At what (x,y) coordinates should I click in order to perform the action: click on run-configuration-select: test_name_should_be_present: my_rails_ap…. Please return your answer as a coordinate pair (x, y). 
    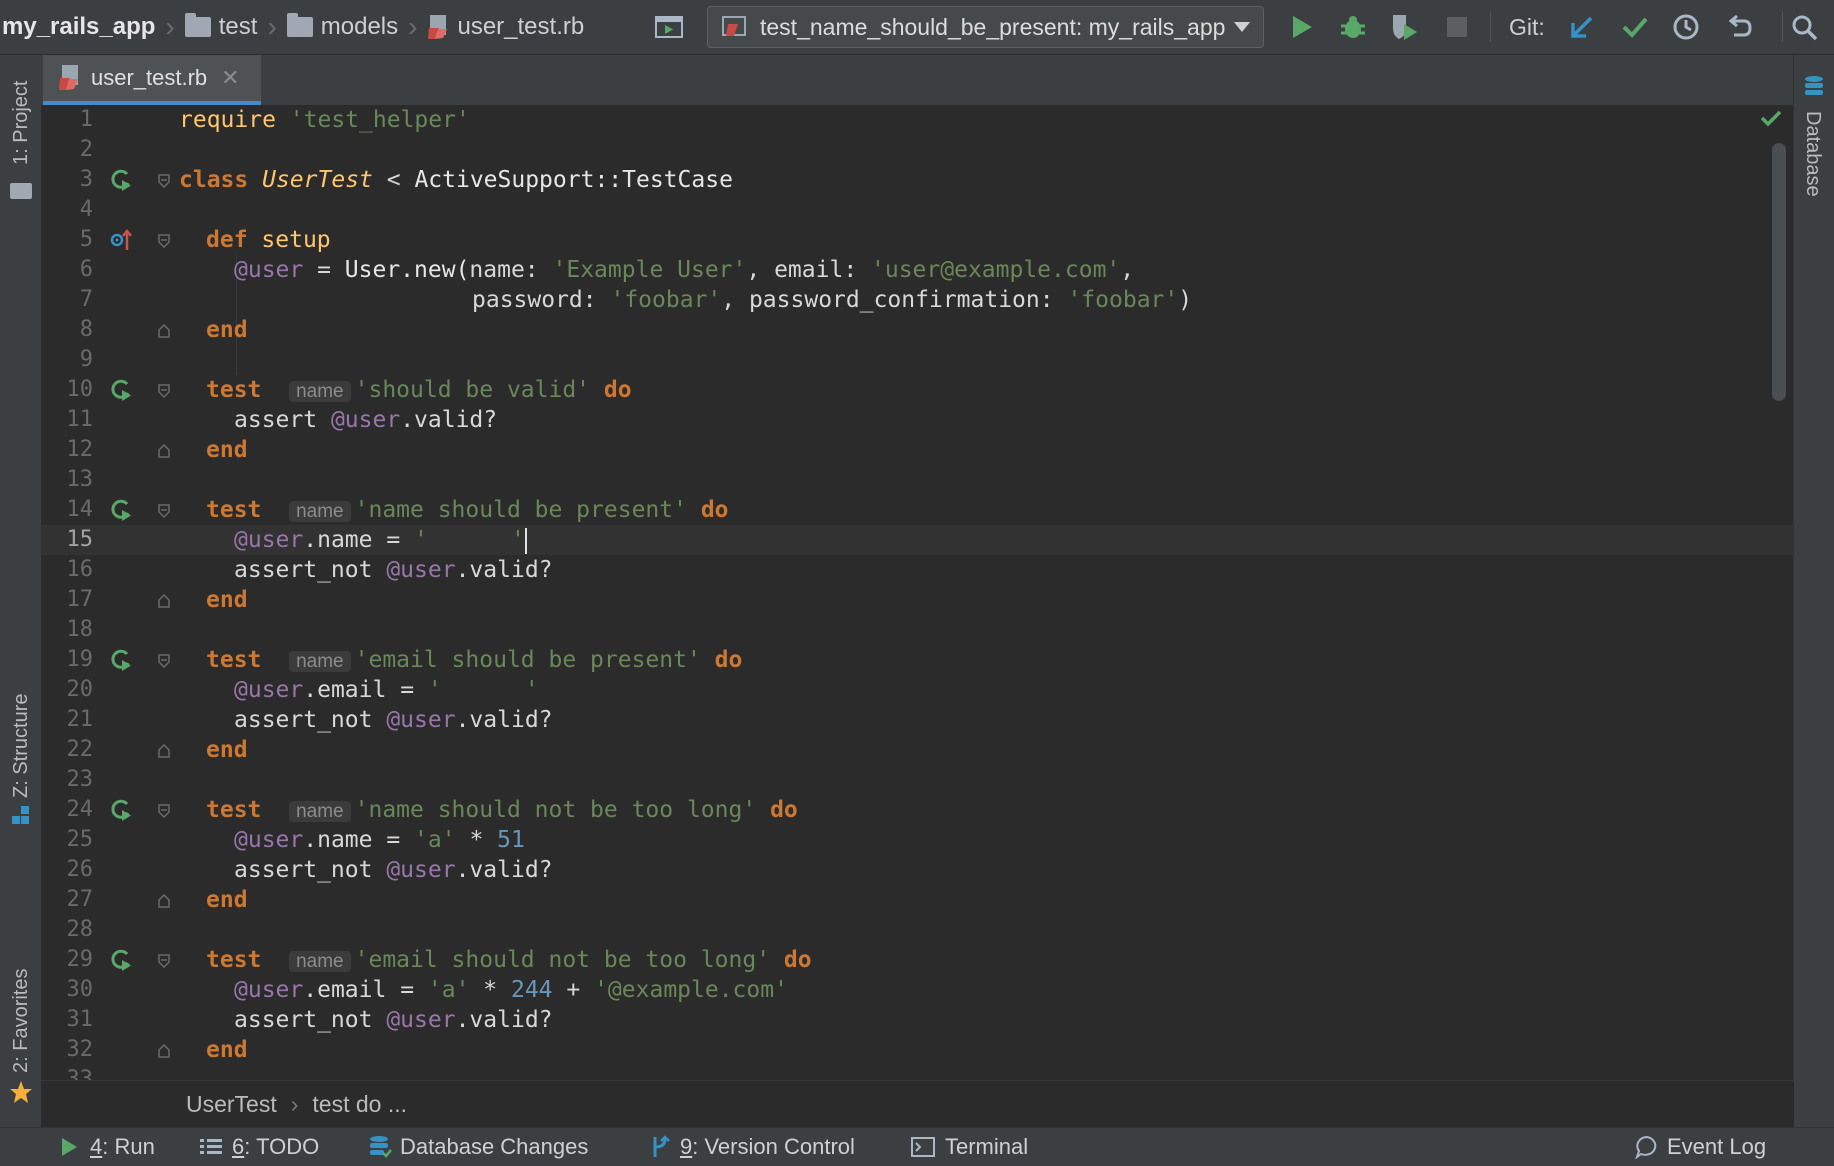
    Looking at the image, I should click on (985, 27).